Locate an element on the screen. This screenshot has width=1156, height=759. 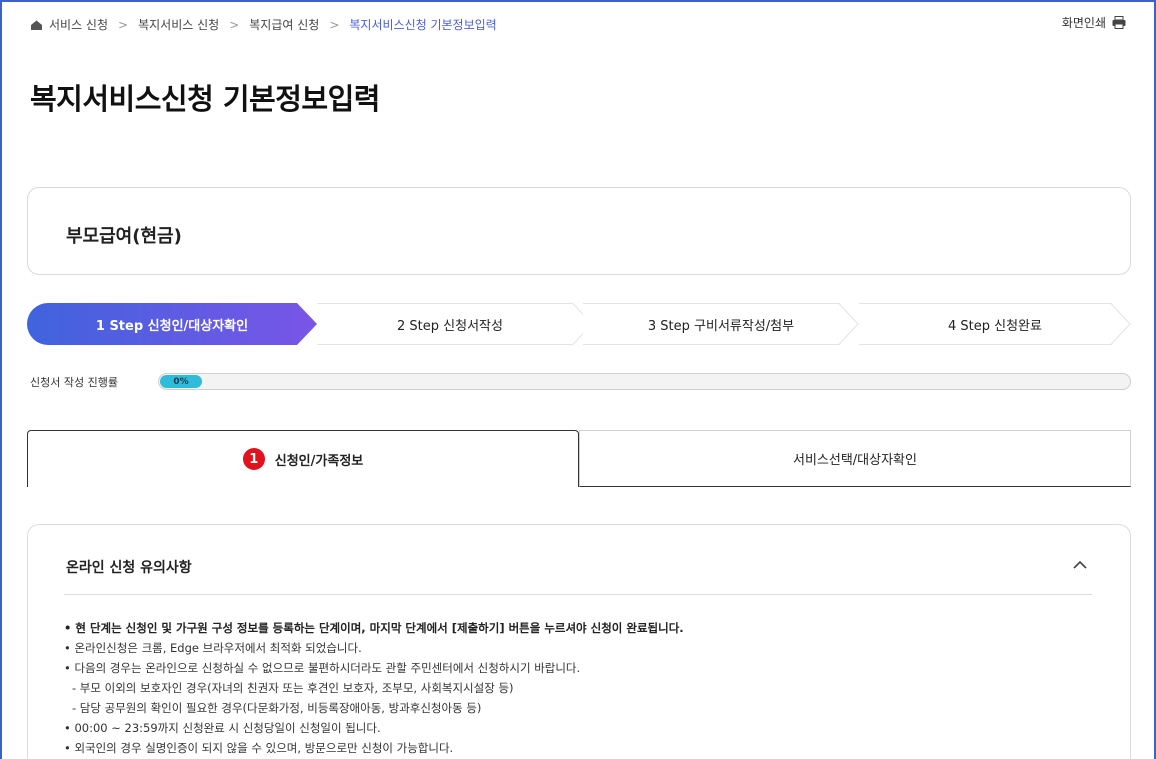
step-2-label: 2 Step 신청서작성 is located at coordinates (450, 326).